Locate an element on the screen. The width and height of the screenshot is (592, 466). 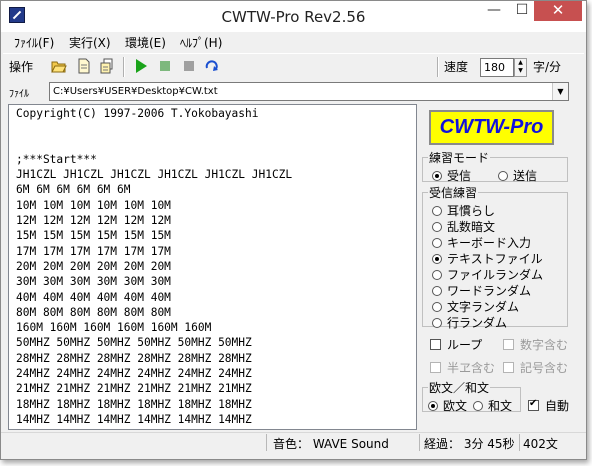
text-line: 21MHZ 21MHZ 21MHZ 21MHZ 21MHZ 21MHZ is located at coordinates (134, 389).